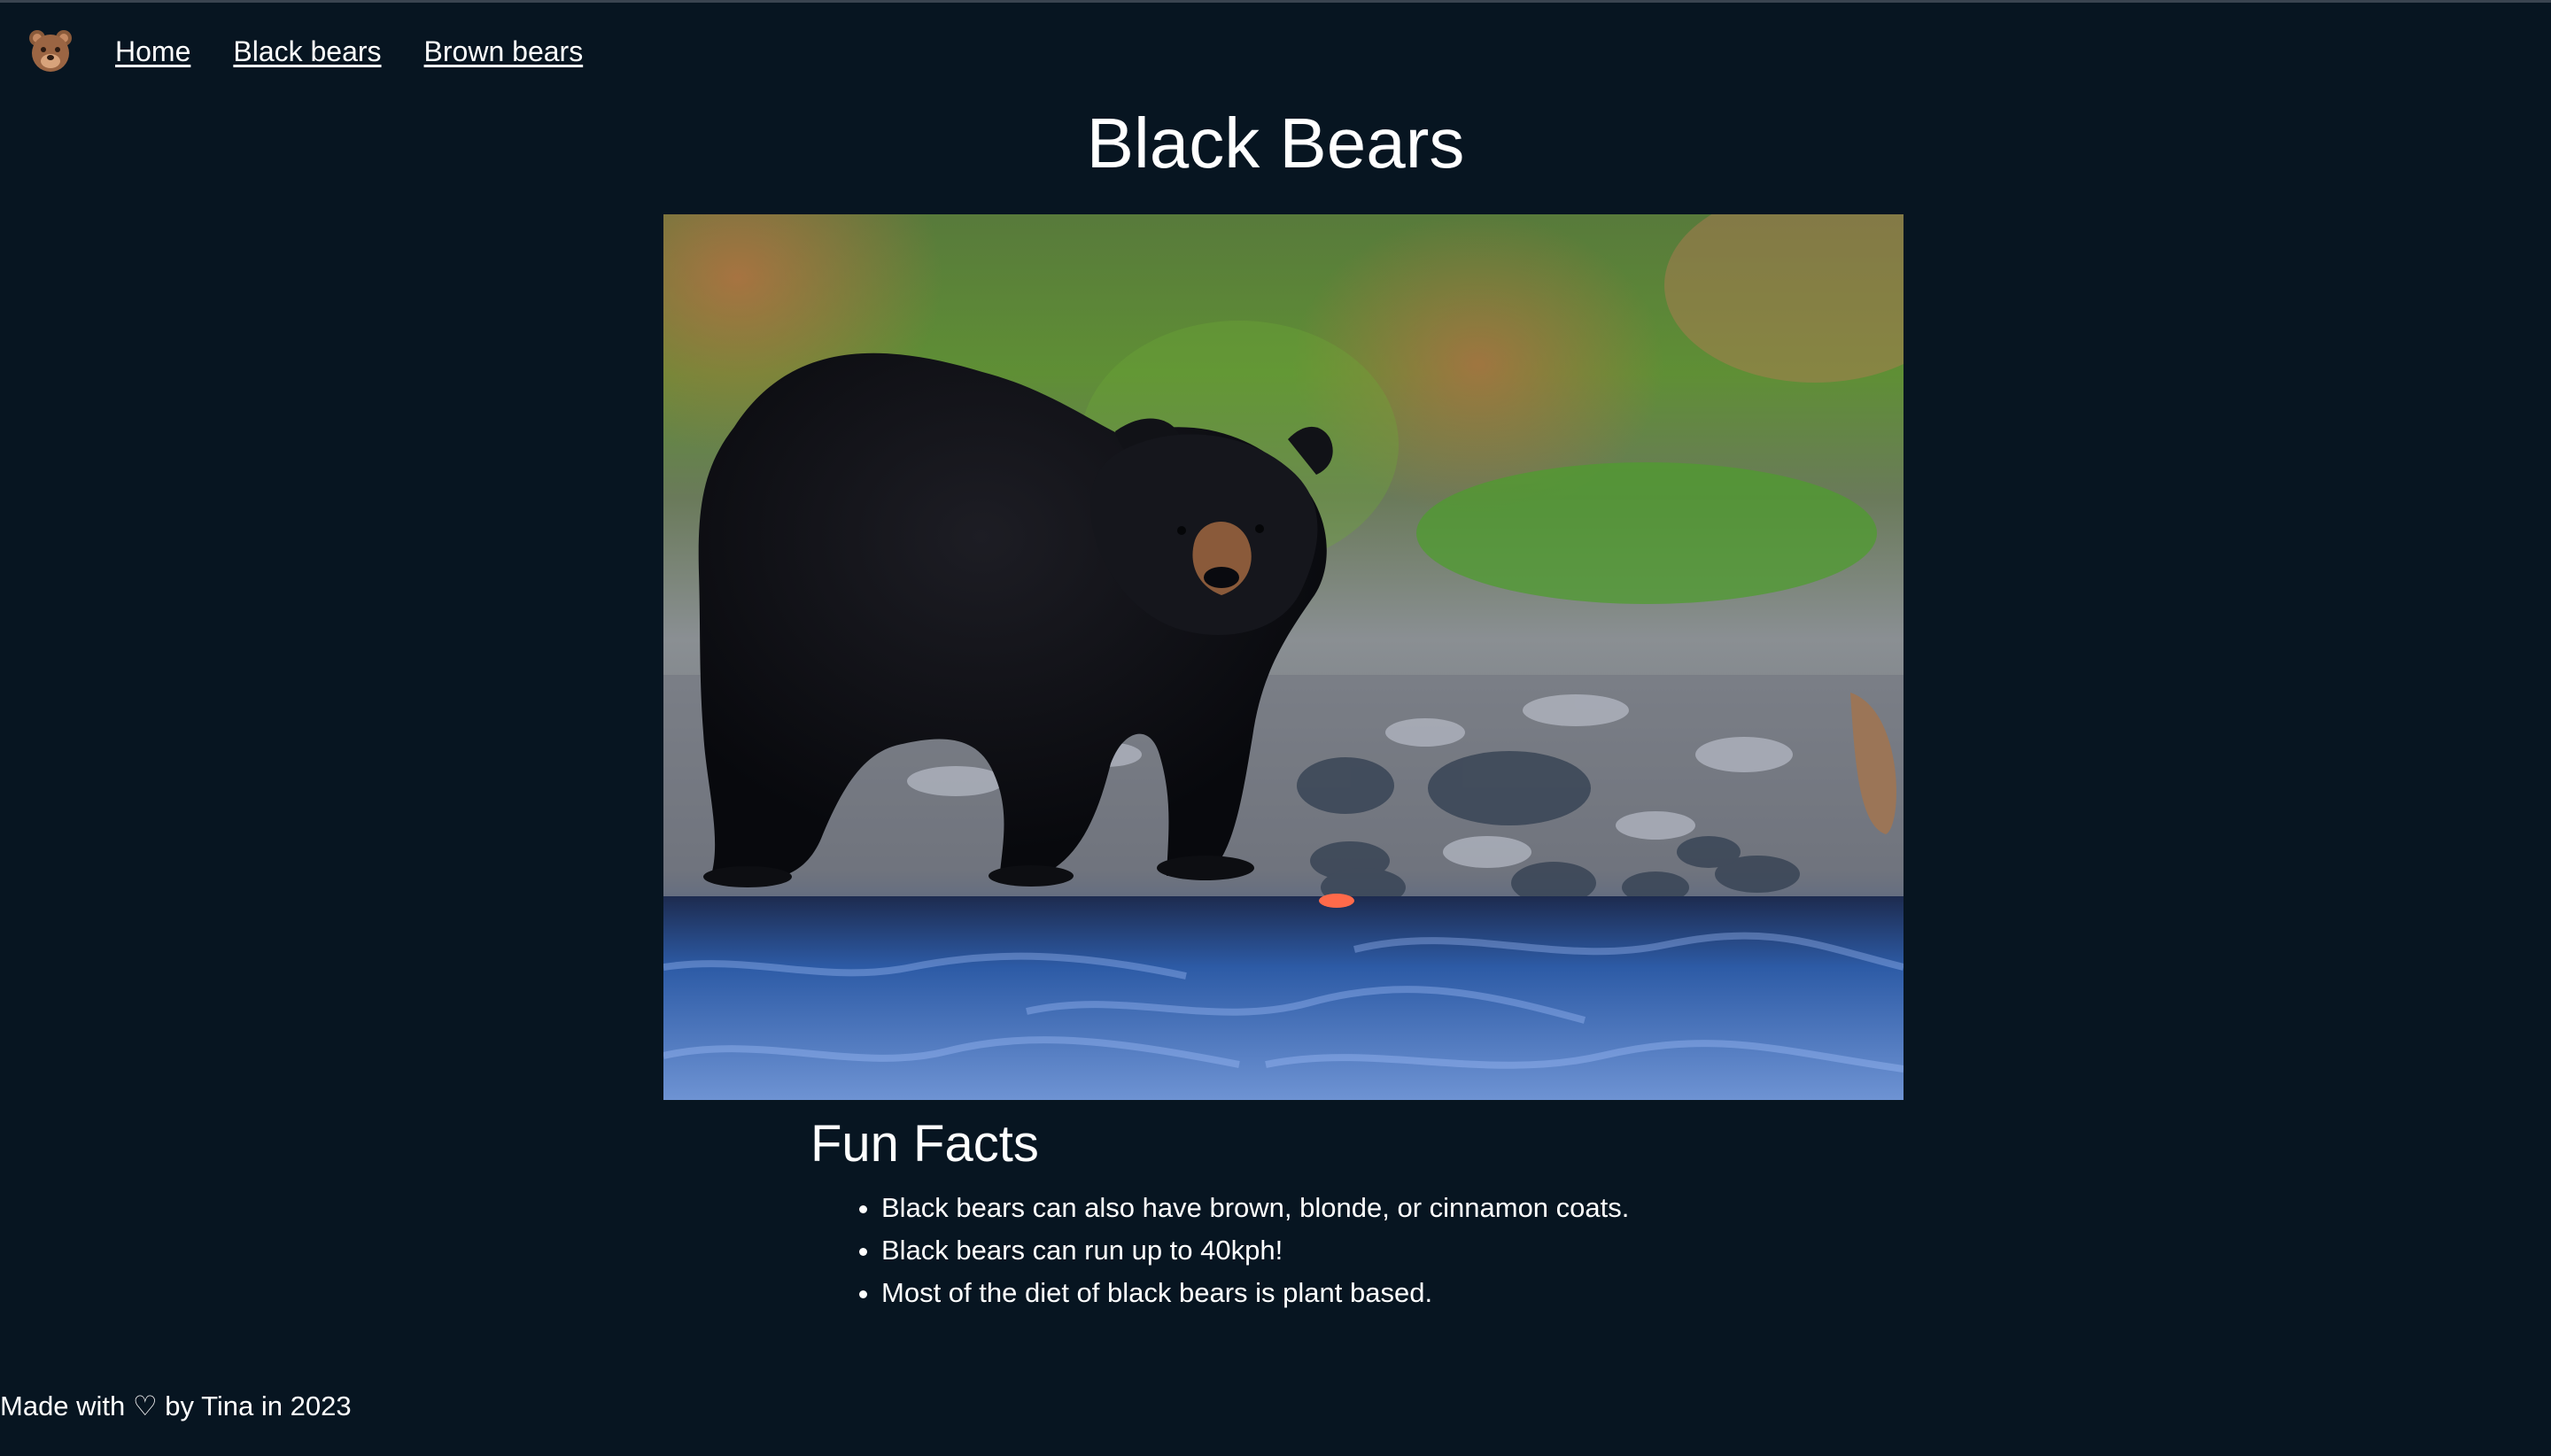  Describe the element at coordinates (1275, 1) in the screenshot. I see `top-border` at that location.